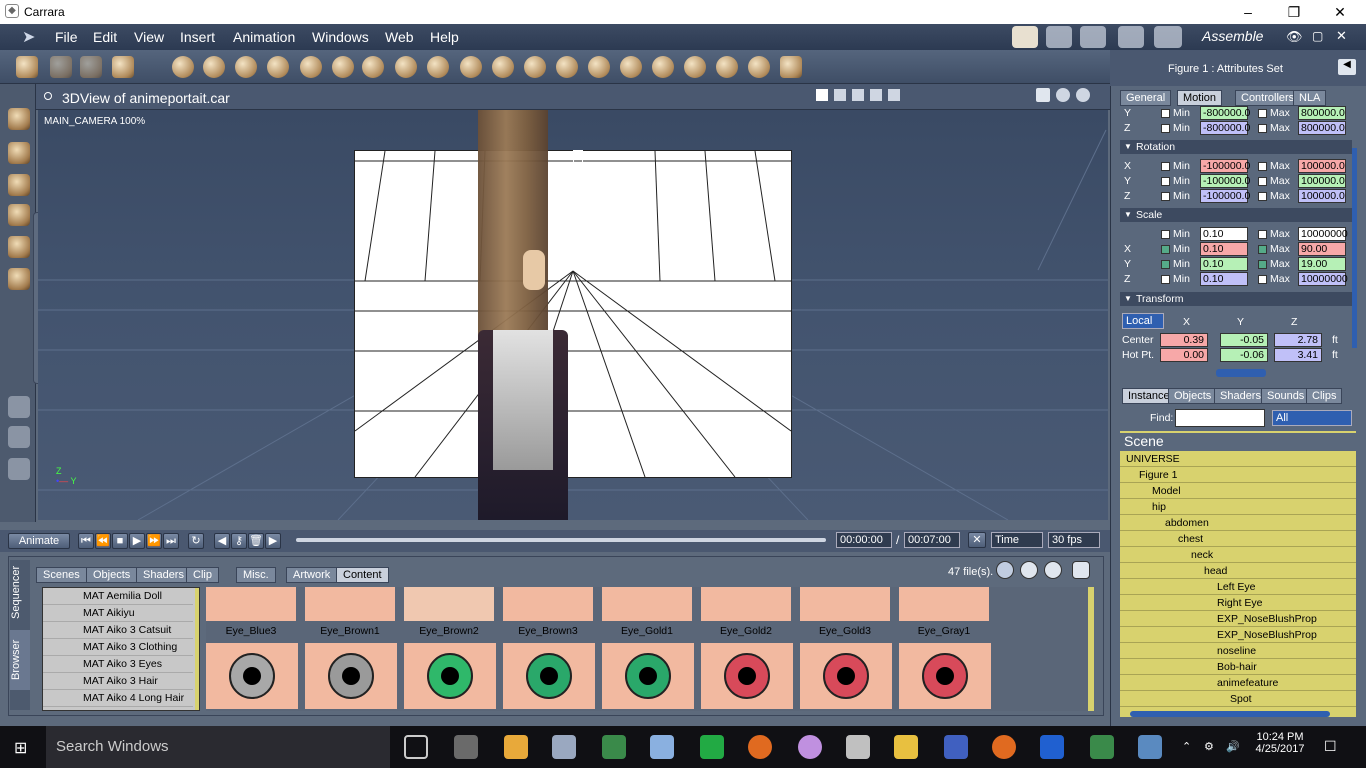 This screenshot has height=768, width=1366. What do you see at coordinates (19, 279) in the screenshot?
I see `paint-tool-icon` at bounding box center [19, 279].